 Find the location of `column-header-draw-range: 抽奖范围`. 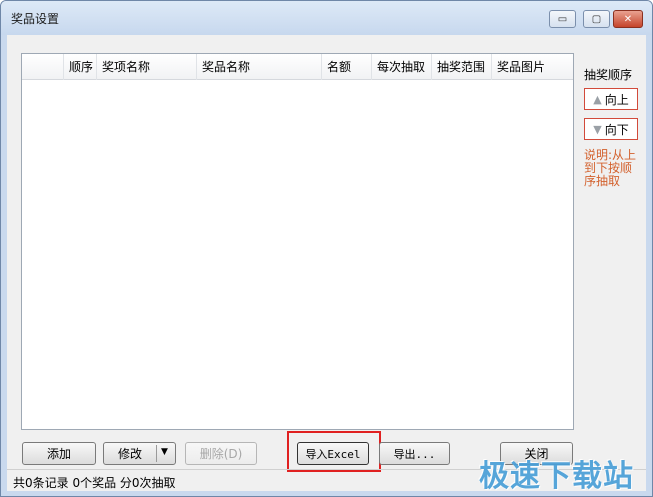

column-header-draw-range: 抽奖范围 is located at coordinates (461, 67).